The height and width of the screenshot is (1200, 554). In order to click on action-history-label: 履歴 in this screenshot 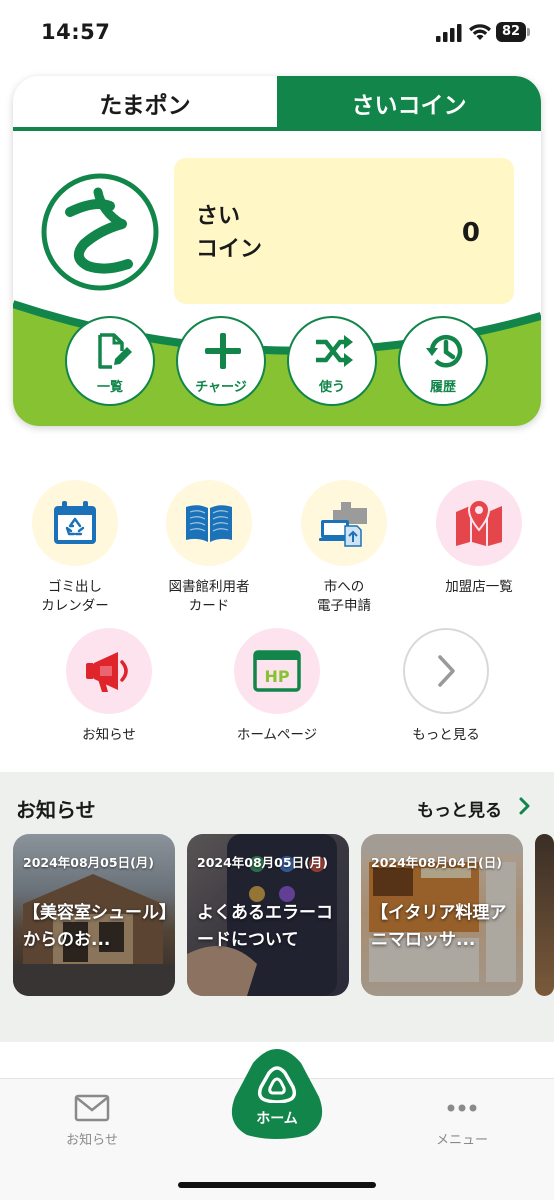, I will do `click(442, 387)`.